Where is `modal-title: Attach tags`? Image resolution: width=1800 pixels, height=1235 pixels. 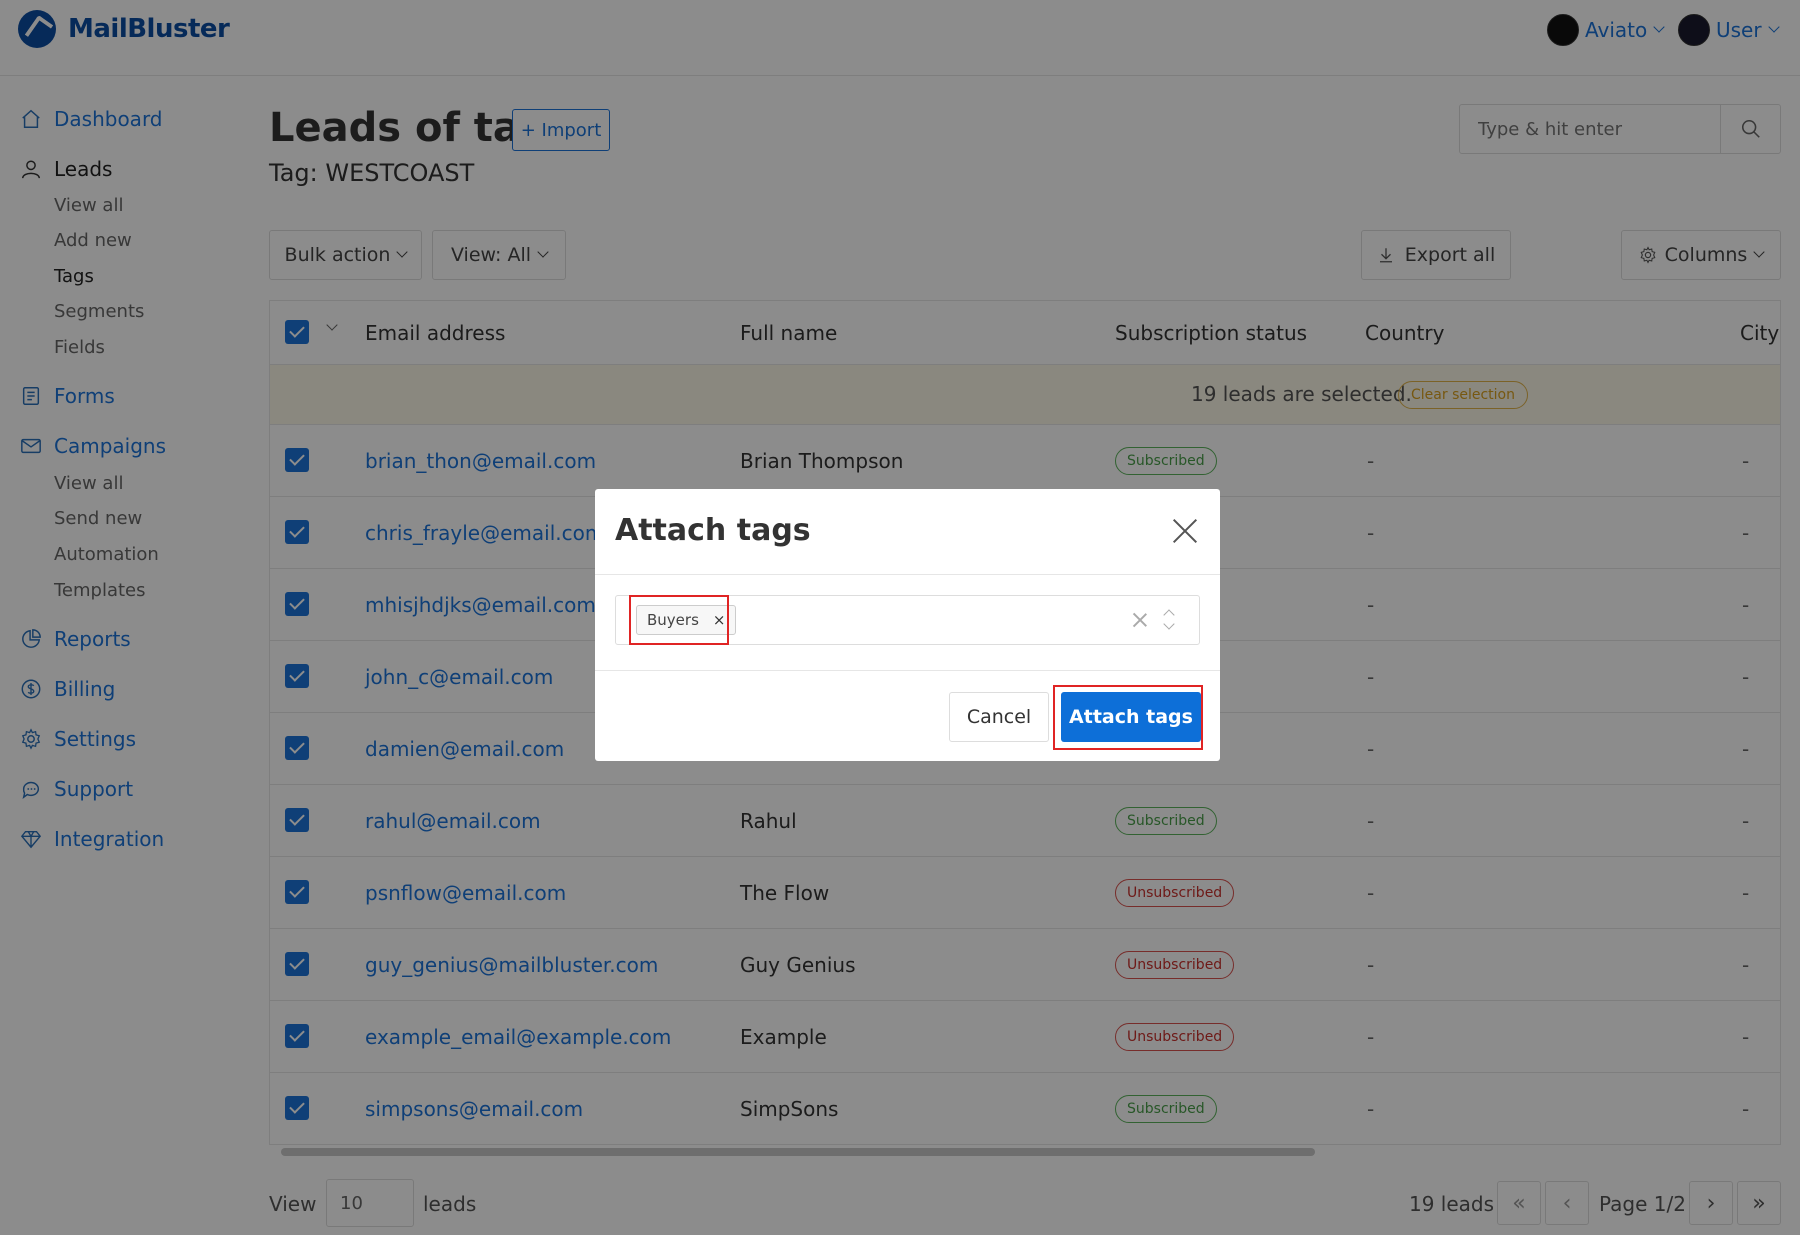 modal-title: Attach tags is located at coordinates (713, 530).